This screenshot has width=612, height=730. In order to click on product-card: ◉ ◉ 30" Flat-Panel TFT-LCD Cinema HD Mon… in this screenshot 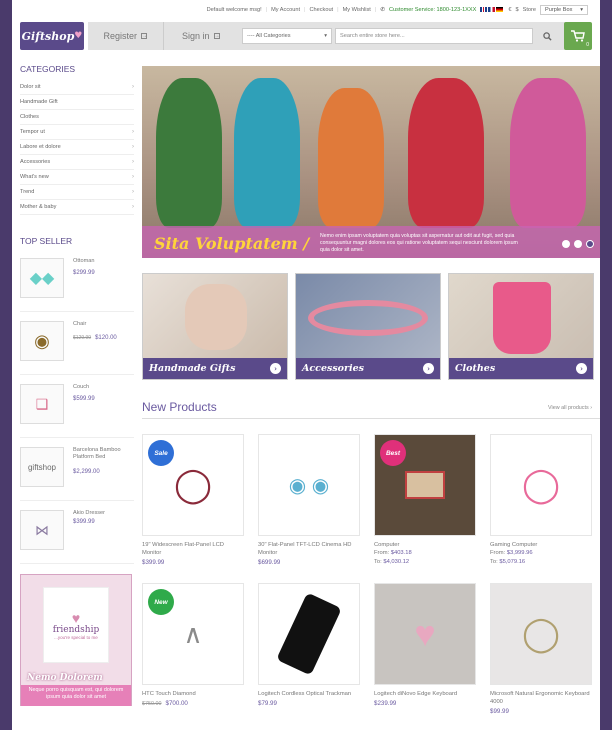, I will do `click(309, 500)`.